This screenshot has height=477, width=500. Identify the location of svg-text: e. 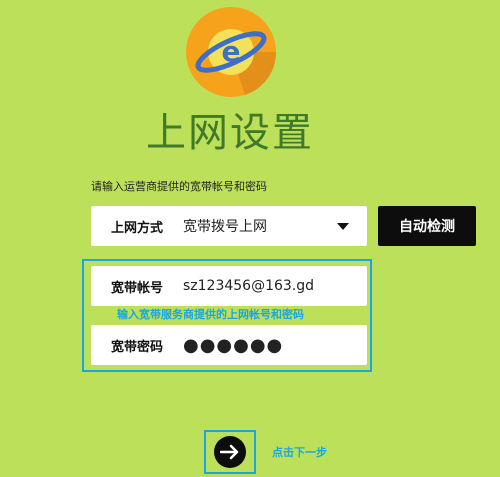
(231, 51).